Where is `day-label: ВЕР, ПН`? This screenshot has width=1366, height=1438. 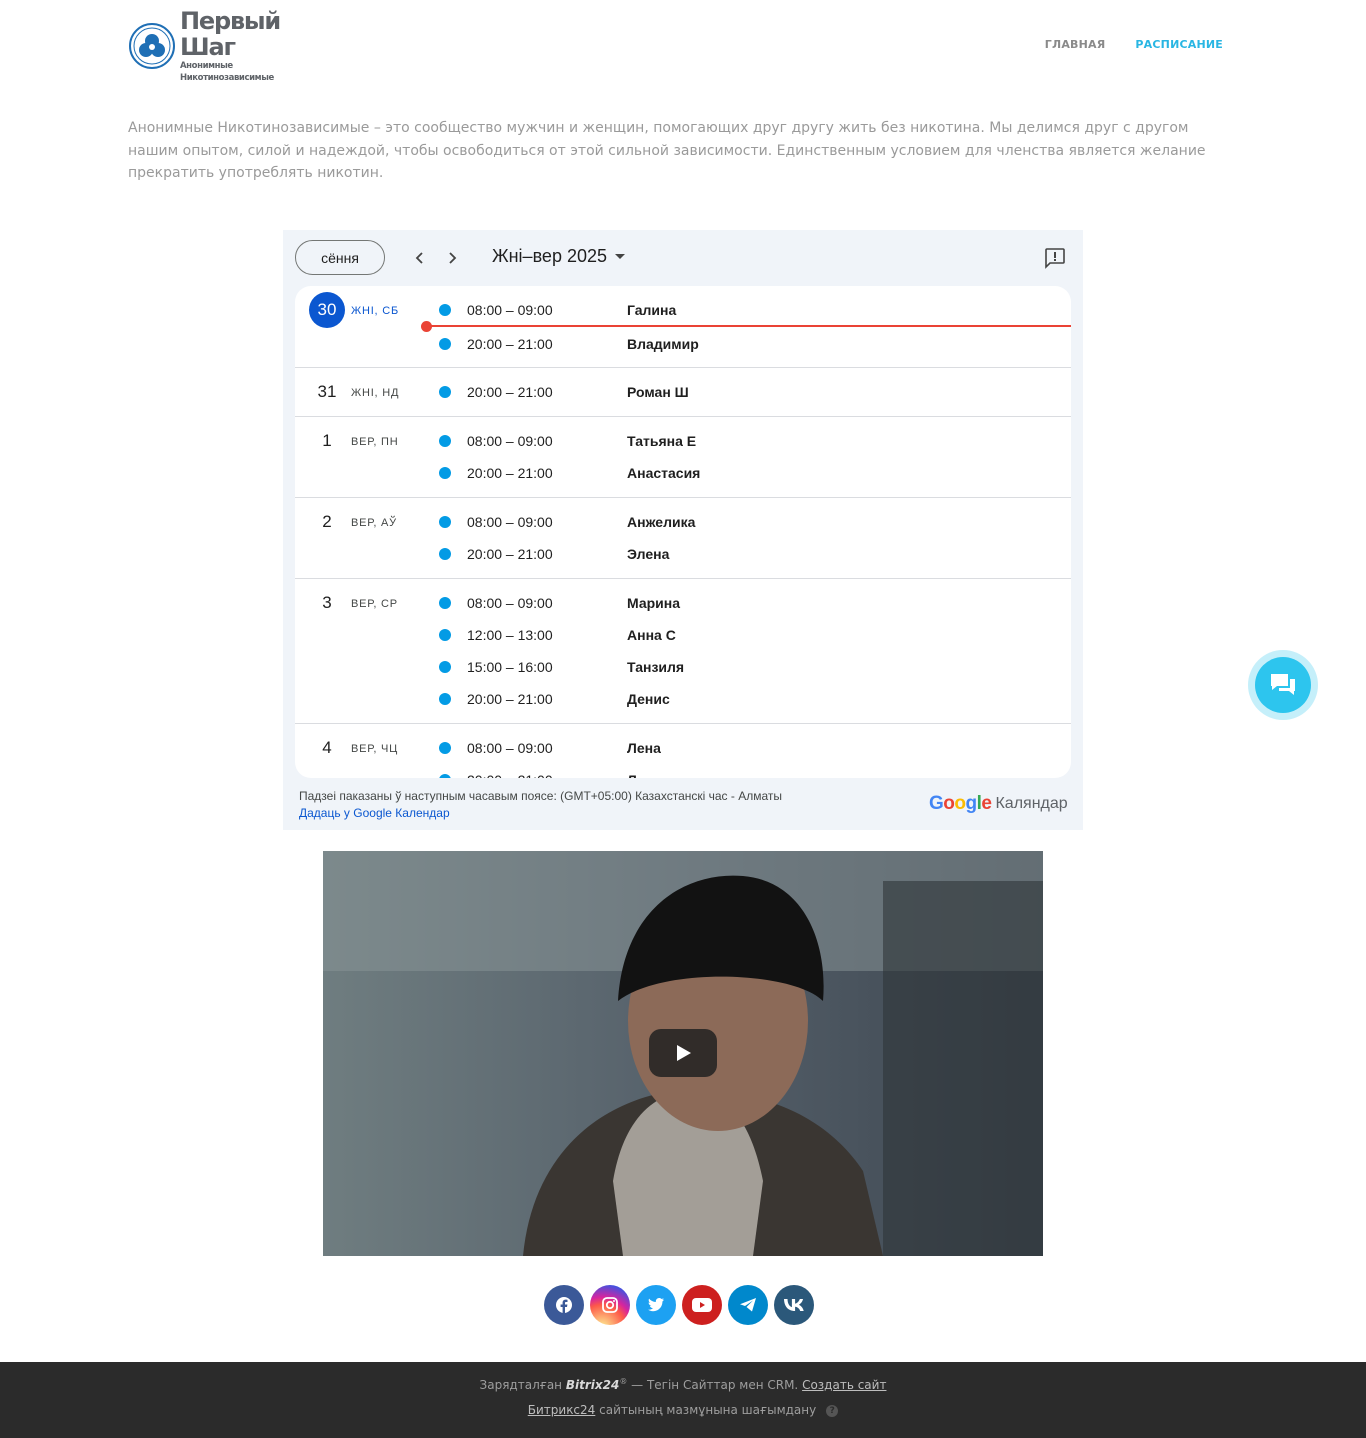 day-label: ВЕР, ПН is located at coordinates (375, 442).